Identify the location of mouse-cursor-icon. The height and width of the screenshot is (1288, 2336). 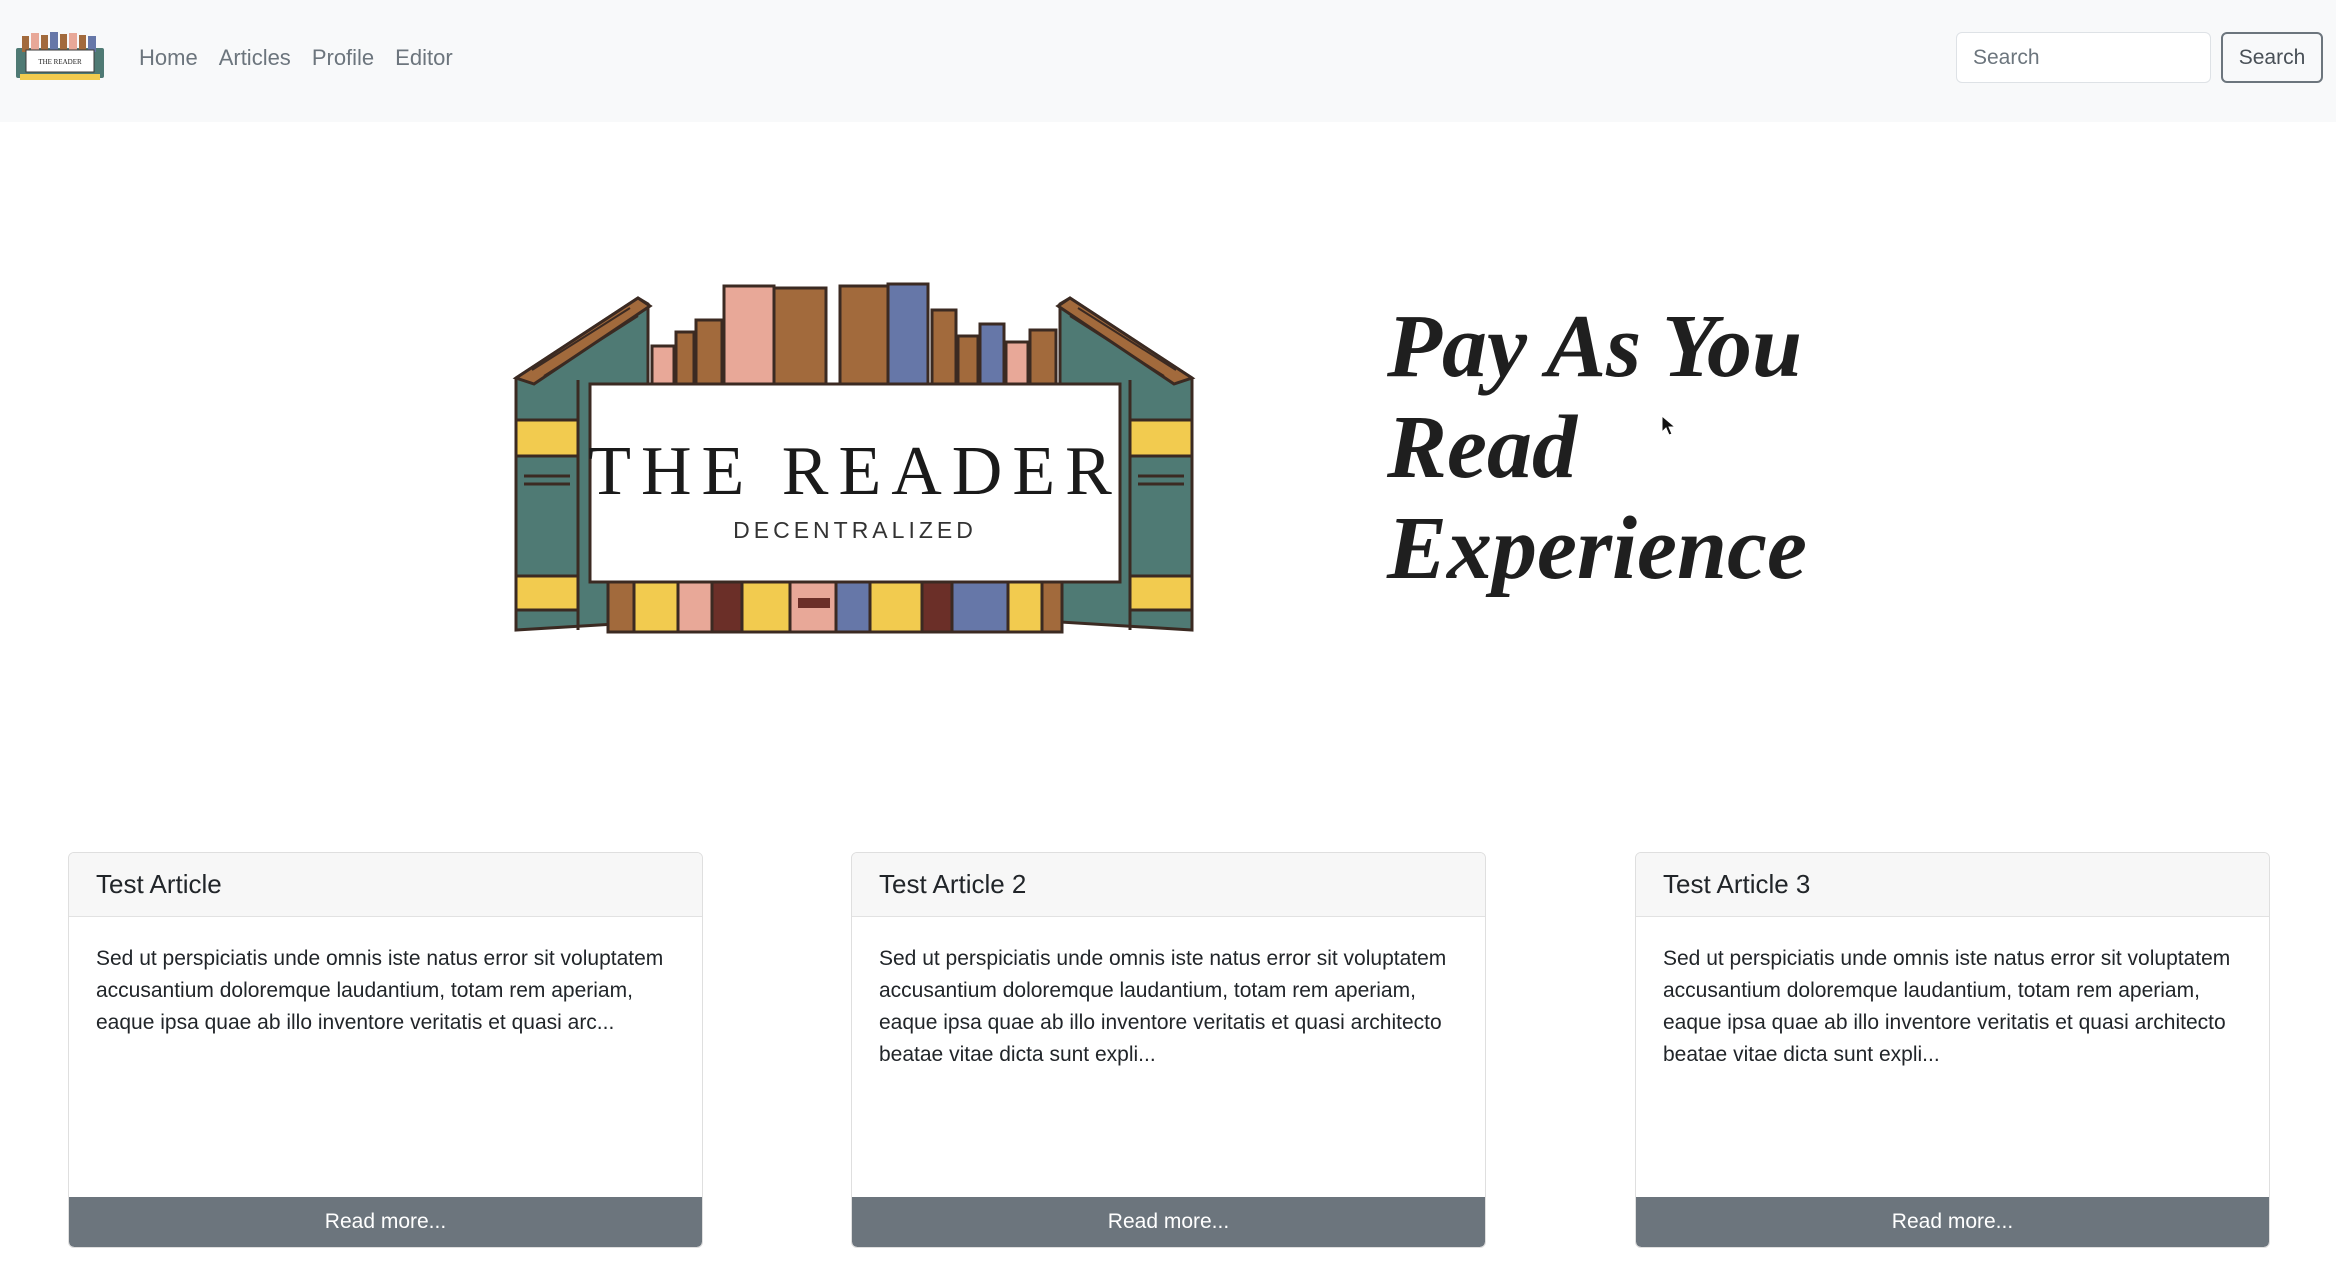
(1669, 425).